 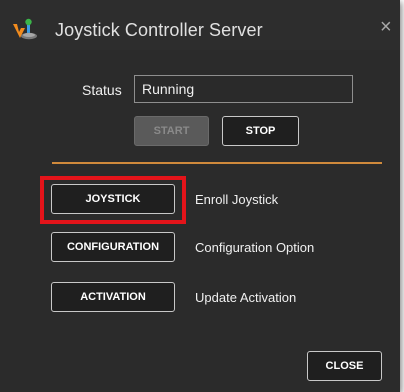 I want to click on joystick-app-icon, so click(x=25, y=29).